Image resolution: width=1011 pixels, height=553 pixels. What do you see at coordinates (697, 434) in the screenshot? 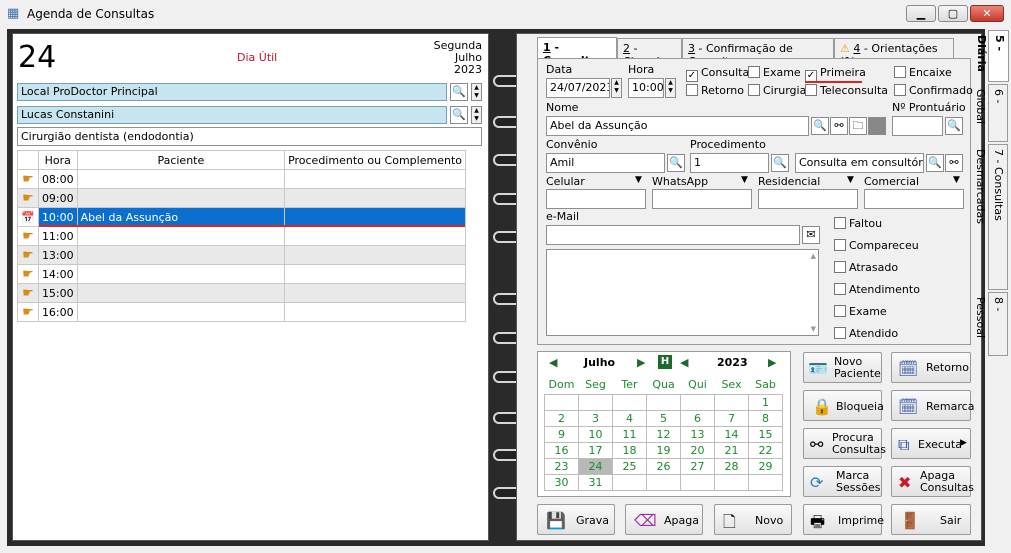
I see `calendar-day: 13` at bounding box center [697, 434].